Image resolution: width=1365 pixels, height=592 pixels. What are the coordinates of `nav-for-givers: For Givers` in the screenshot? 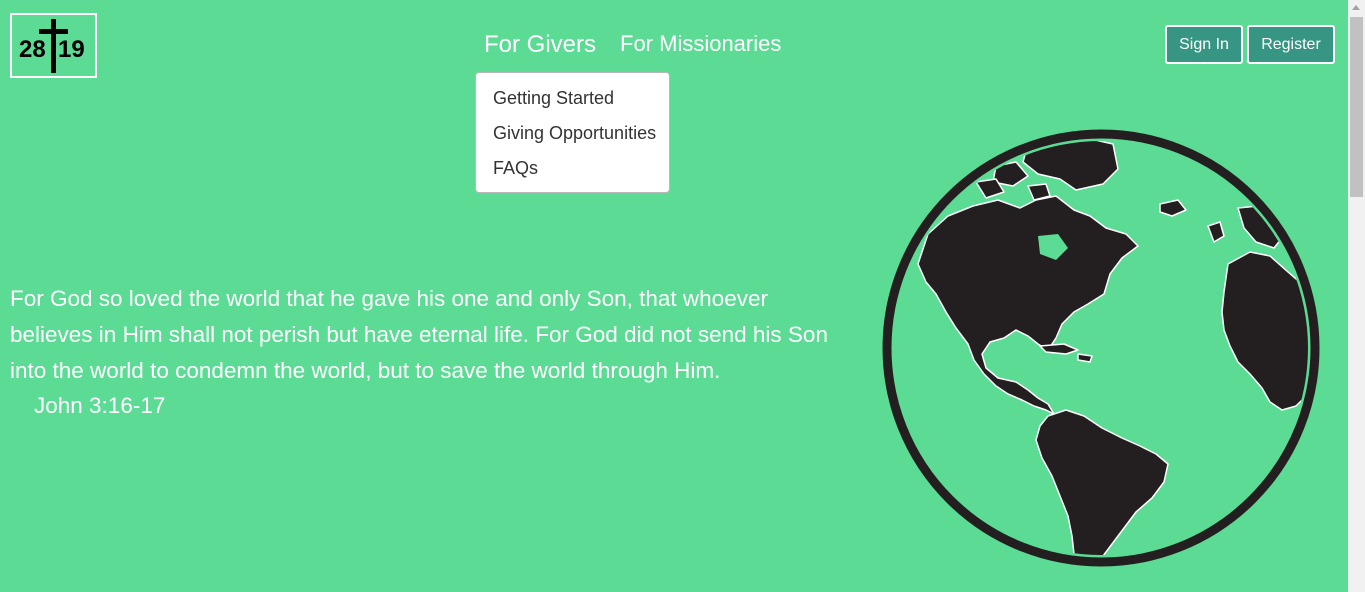 It's located at (540, 45).